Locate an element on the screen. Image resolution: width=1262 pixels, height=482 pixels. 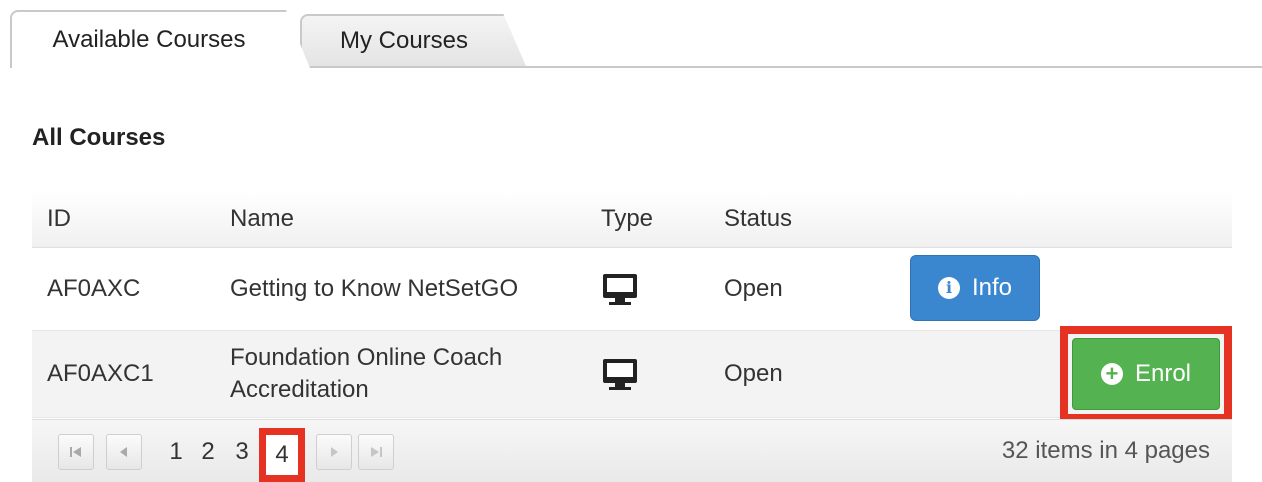
tab-available-courses: Available Courses is located at coordinates (160, 39).